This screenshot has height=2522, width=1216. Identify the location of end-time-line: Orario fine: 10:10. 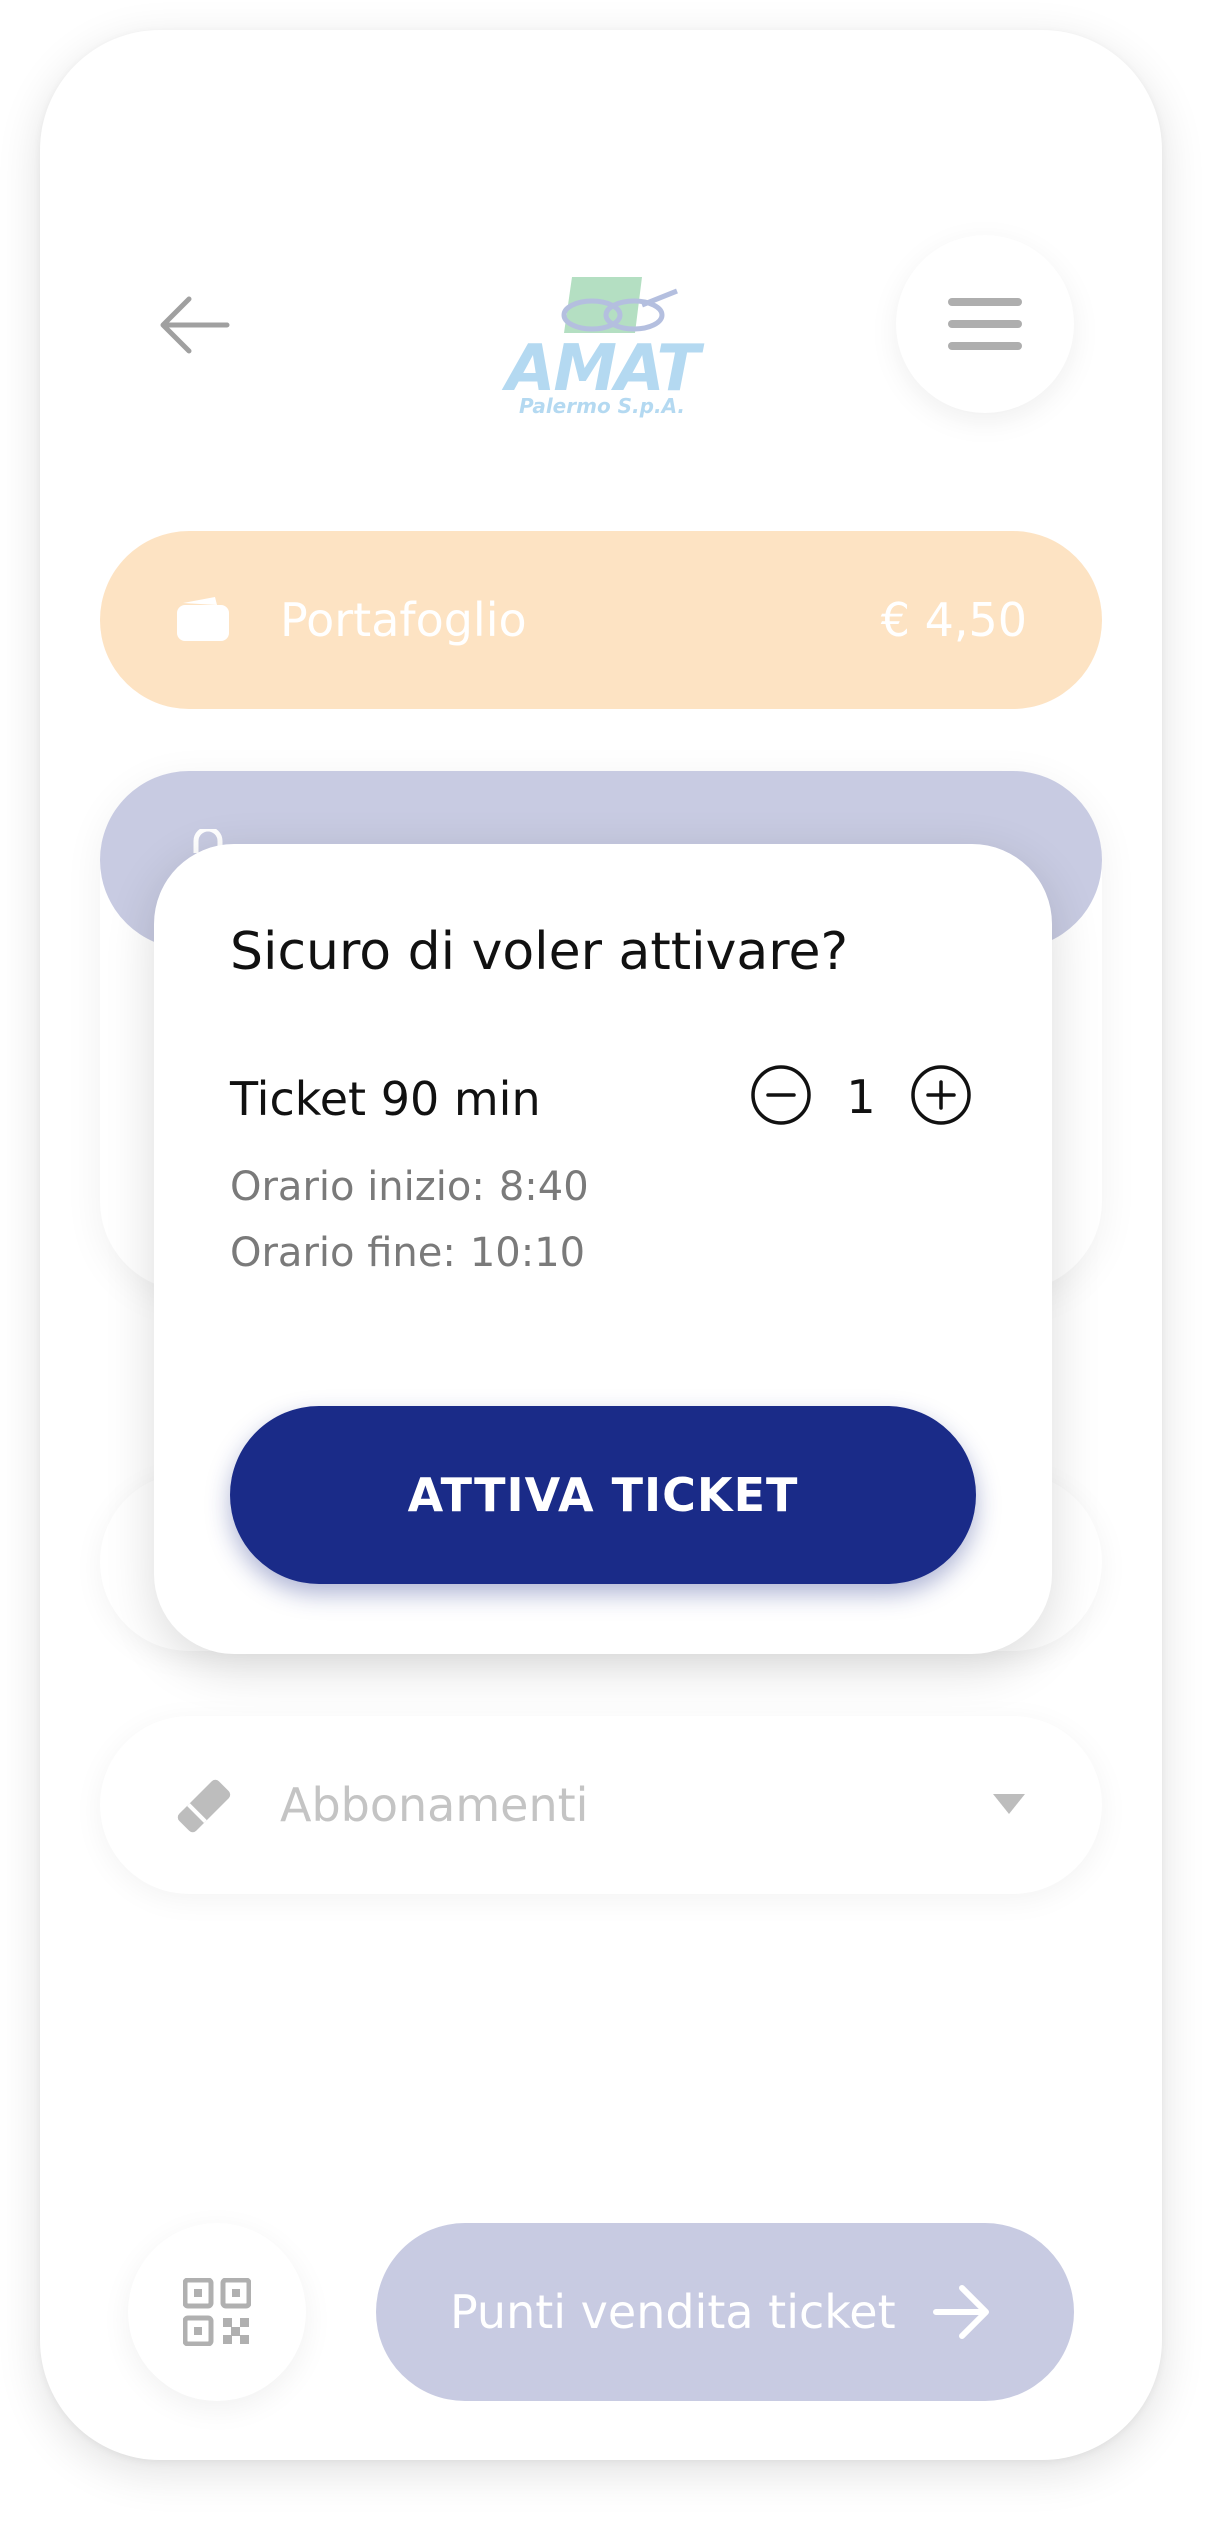
(407, 1253).